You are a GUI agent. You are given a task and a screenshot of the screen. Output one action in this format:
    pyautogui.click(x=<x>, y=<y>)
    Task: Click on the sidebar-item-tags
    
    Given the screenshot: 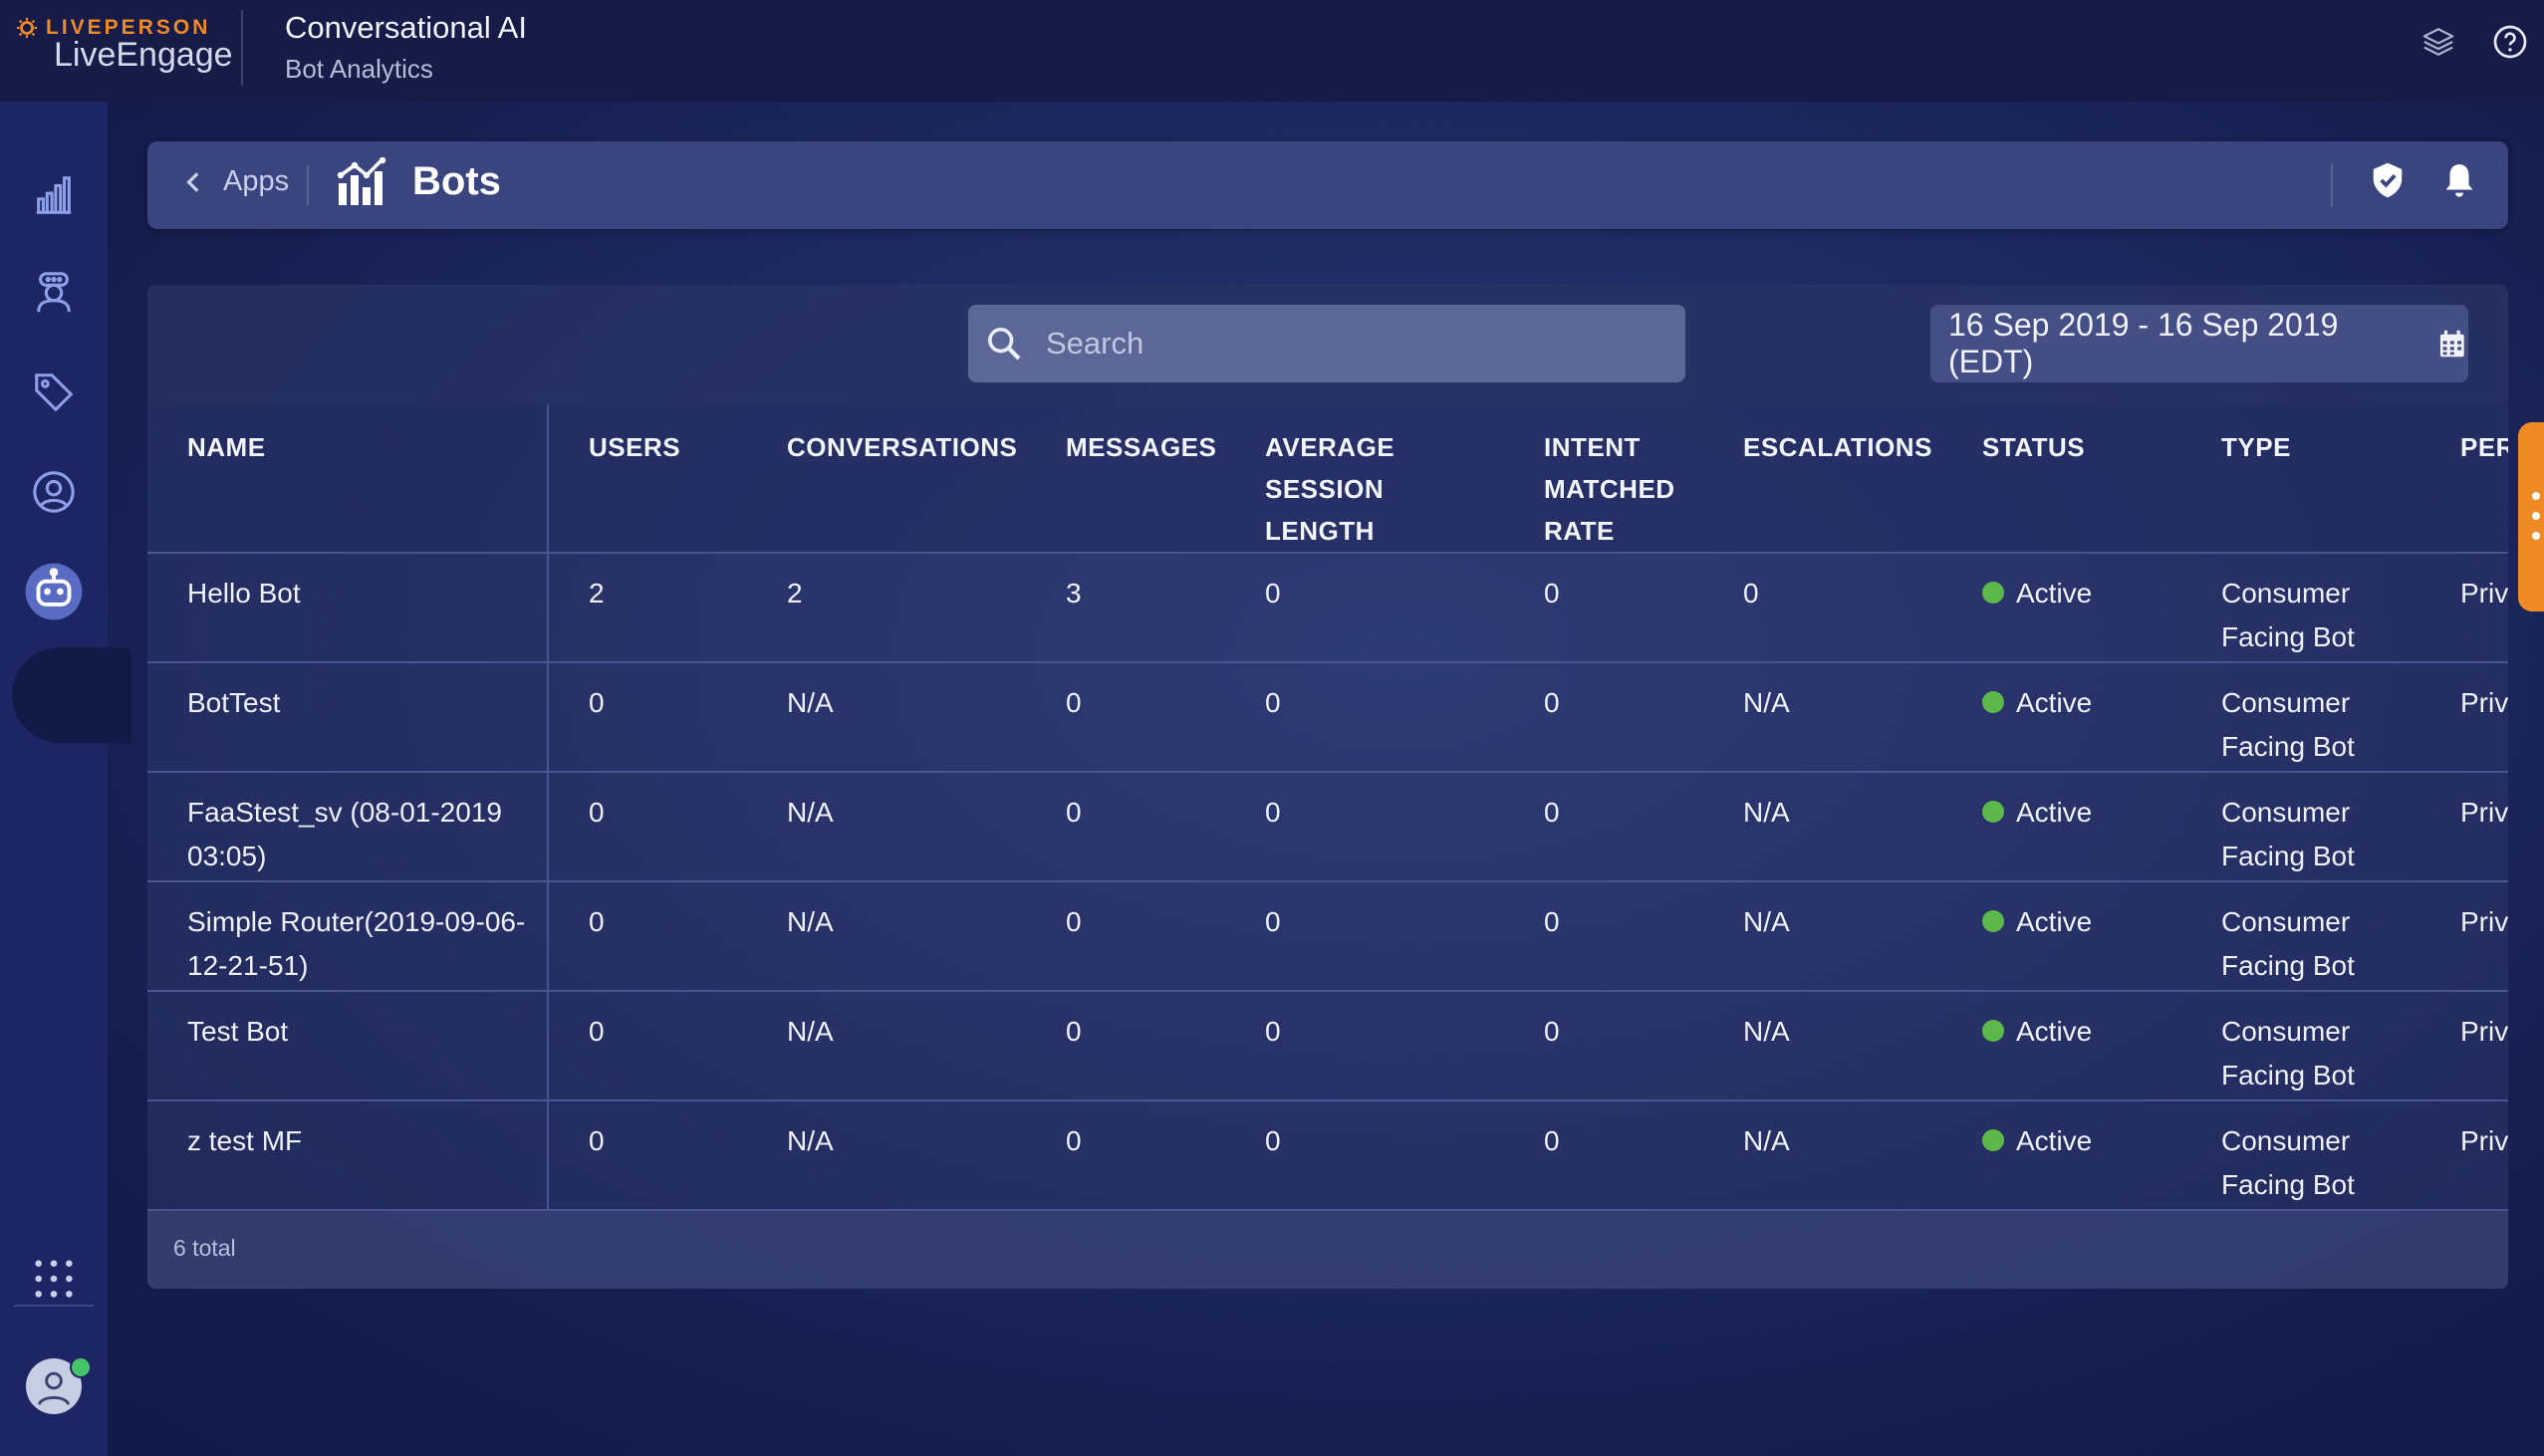 What is the action you would take?
    pyautogui.click(x=54, y=392)
    